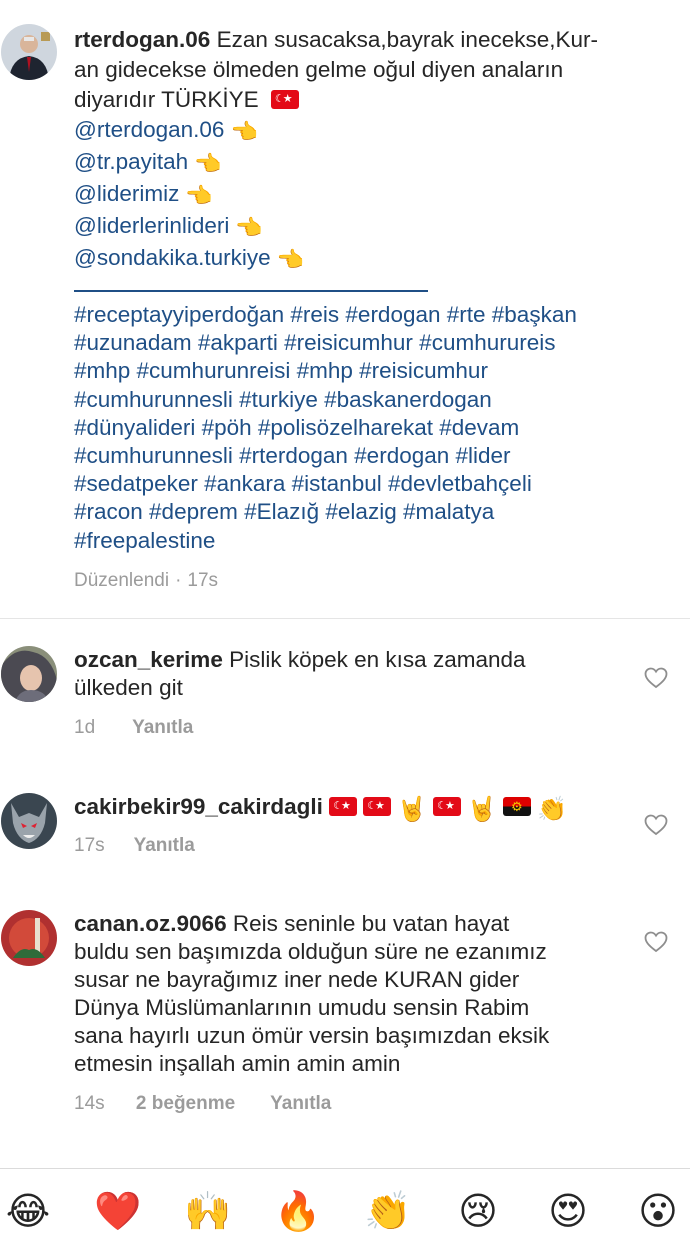 The height and width of the screenshot is (1258, 690). What do you see at coordinates (371, 923) in the screenshot?
I see `comment-body-line-1: Reis seninle bu vatan hayat` at bounding box center [371, 923].